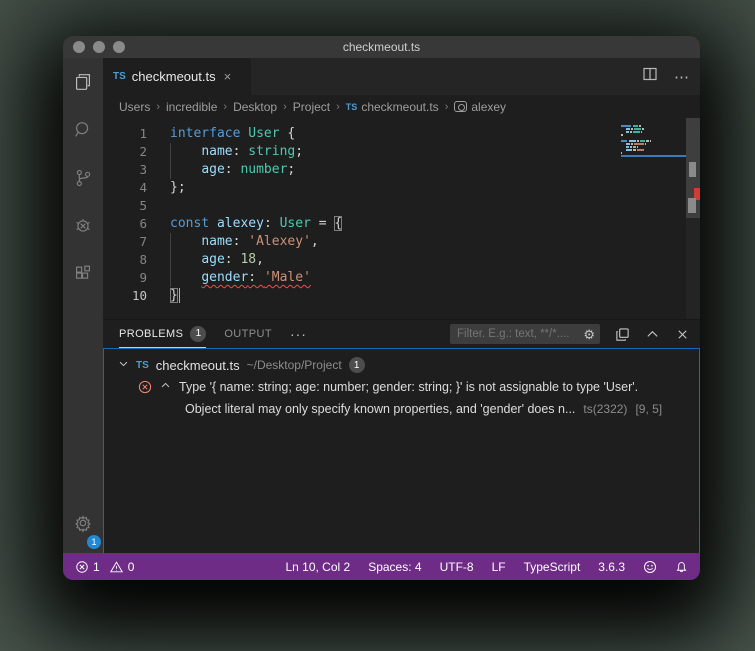  Describe the element at coordinates (401, 188) in the screenshot. I see `code-line-4: 4};` at that location.